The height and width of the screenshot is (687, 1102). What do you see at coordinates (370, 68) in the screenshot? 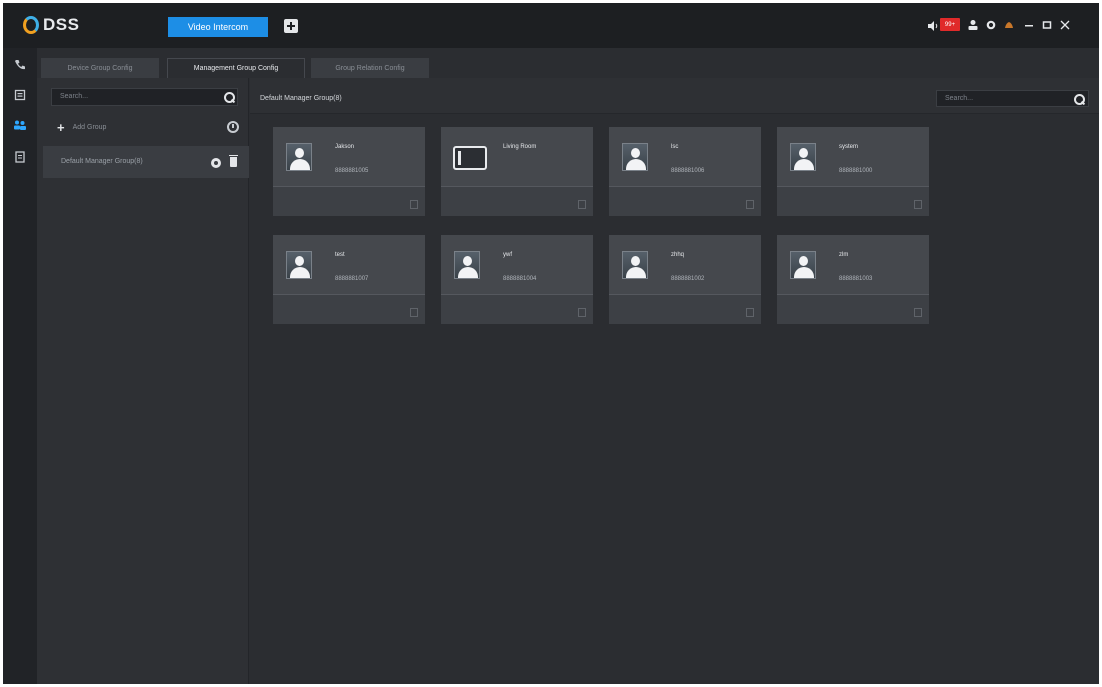
I see `tab-group-relation-config: Group Relation Config` at bounding box center [370, 68].